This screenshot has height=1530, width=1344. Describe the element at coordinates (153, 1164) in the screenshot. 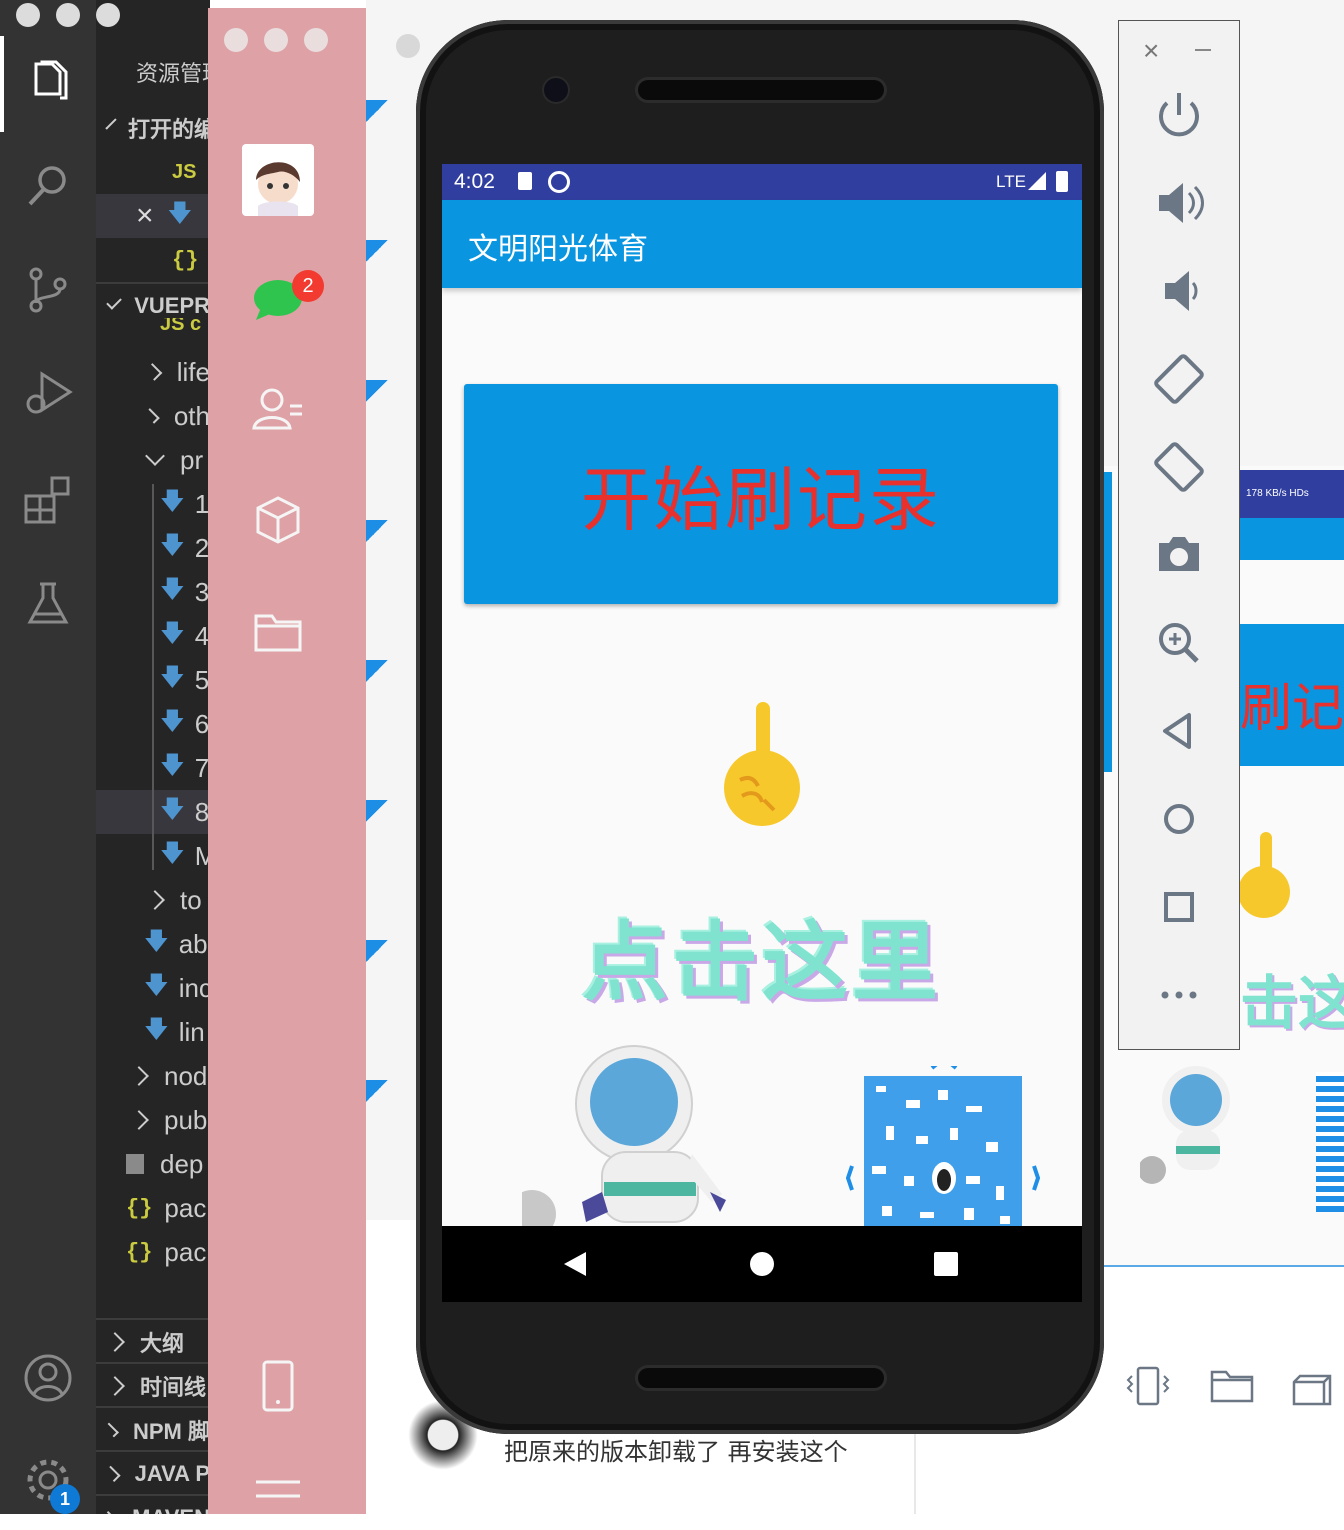

I see `tree-item: dep` at that location.